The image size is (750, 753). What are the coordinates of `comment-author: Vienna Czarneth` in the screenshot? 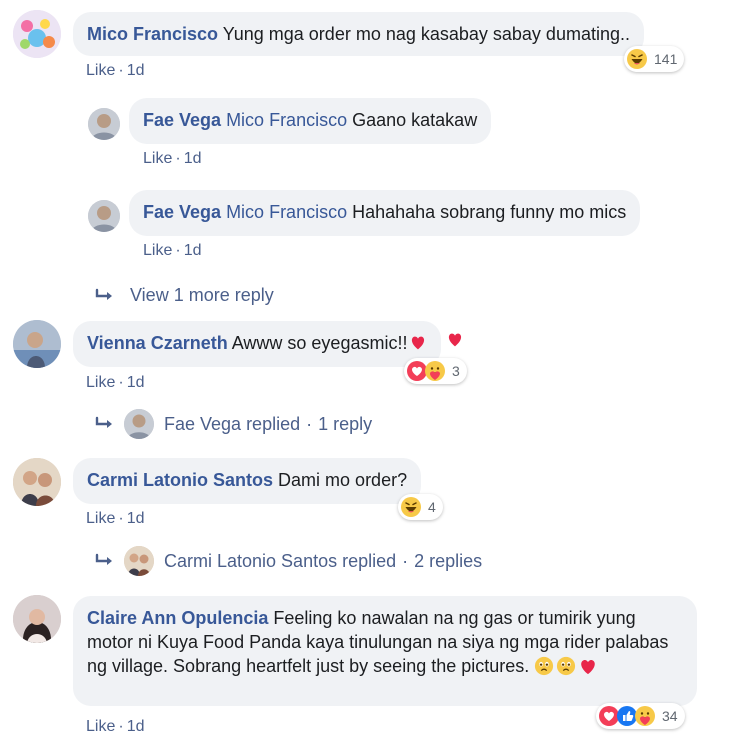 It's located at (157, 343).